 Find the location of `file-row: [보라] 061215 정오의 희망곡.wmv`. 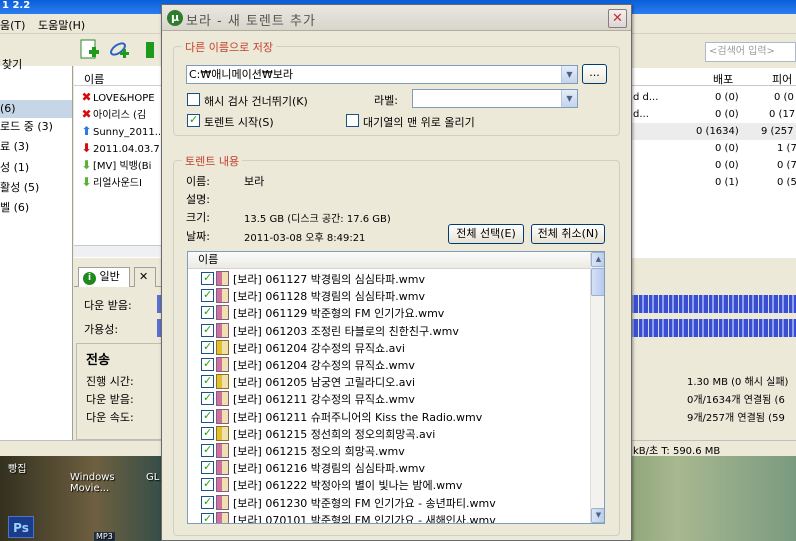

file-row: [보라] 061215 정오의 희망곡.wmv is located at coordinates (388, 450).